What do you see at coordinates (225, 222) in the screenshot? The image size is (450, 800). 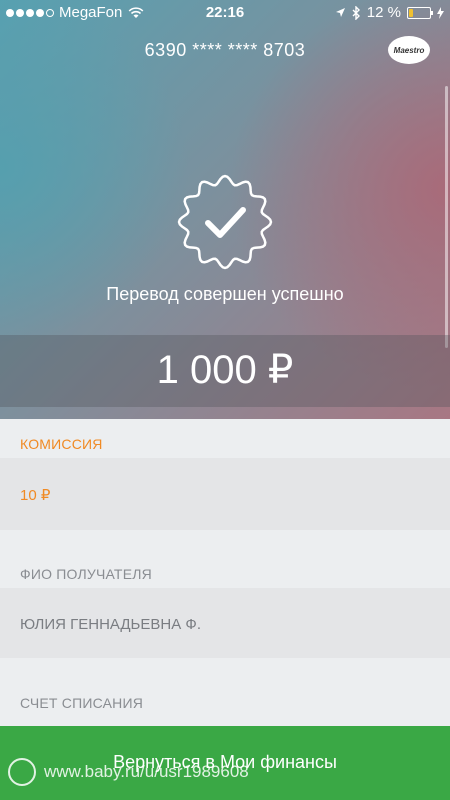 I see `success-check-badge-icon` at bounding box center [225, 222].